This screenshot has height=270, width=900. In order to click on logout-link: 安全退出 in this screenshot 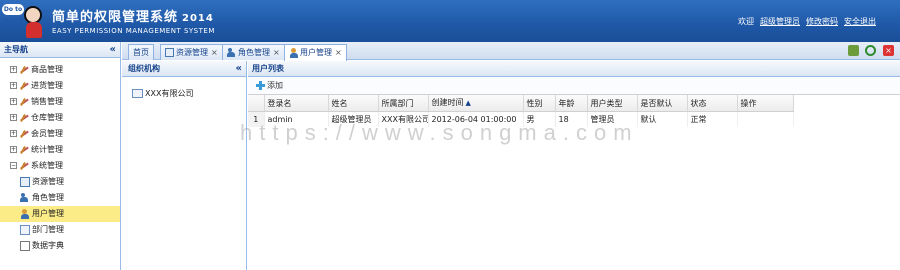, I will do `click(860, 21)`.